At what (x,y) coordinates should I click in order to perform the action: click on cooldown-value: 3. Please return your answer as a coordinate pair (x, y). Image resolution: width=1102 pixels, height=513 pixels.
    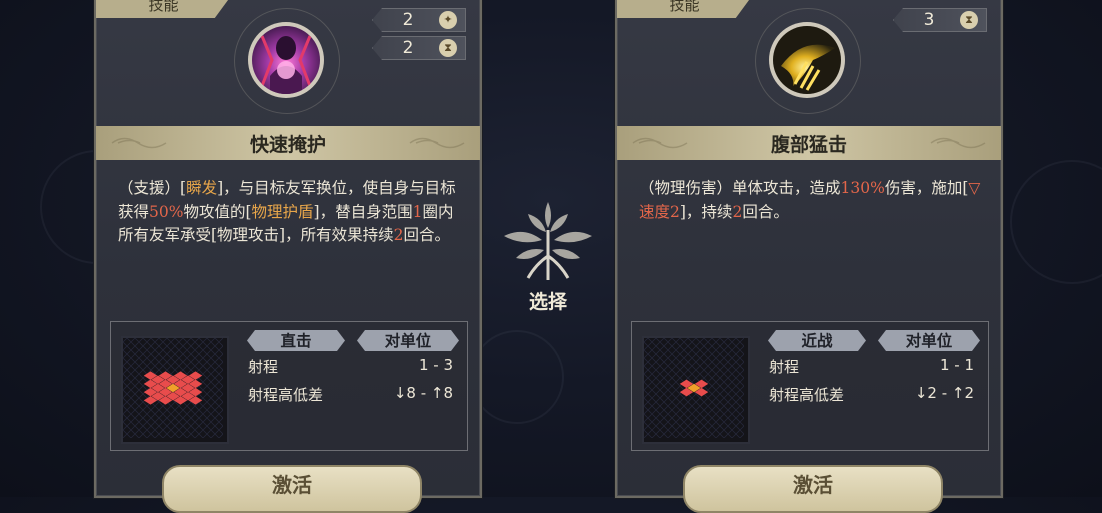
    Looking at the image, I should click on (929, 20).